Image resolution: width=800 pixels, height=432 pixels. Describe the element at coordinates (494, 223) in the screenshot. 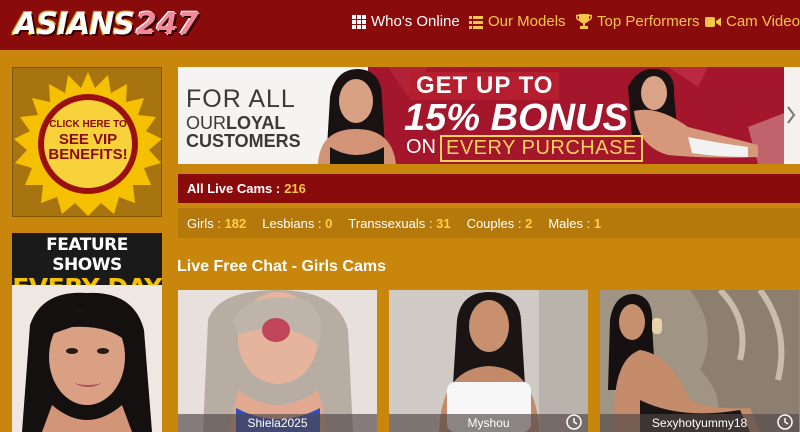

I see `category-label: Couples :` at that location.